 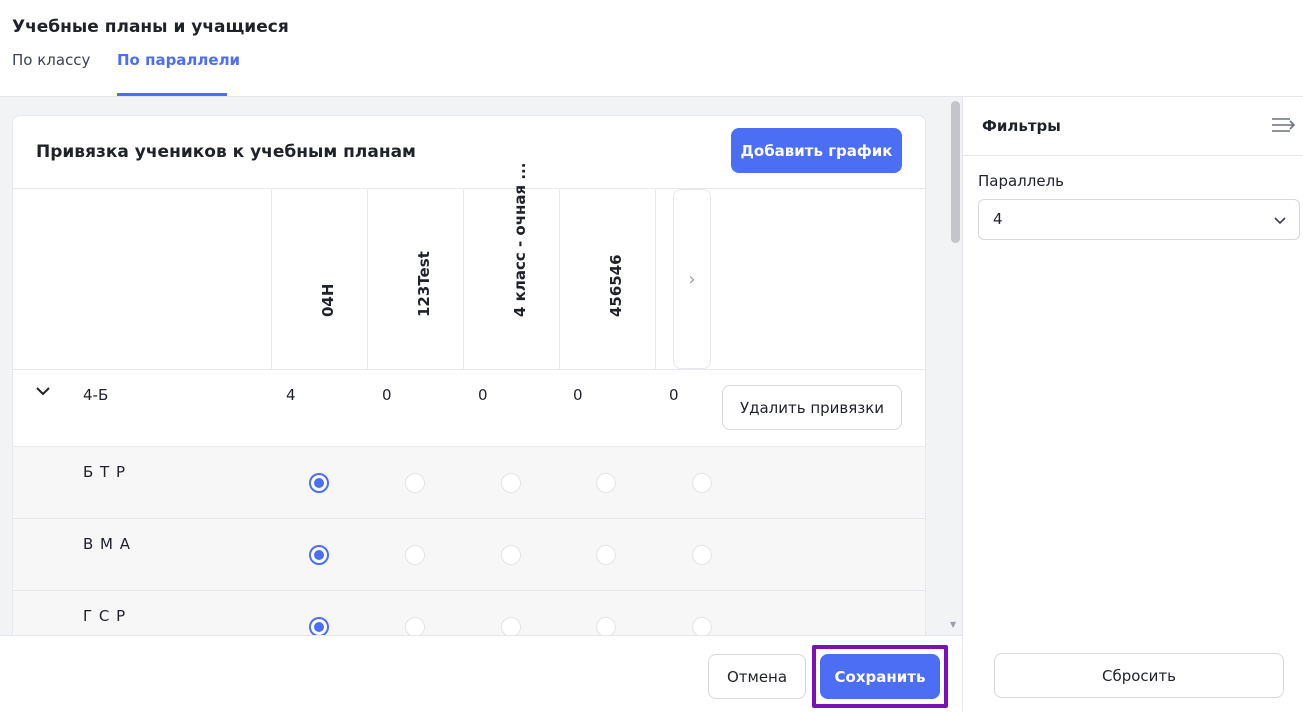 I want to click on column-header-label: 04Н, so click(x=328, y=300).